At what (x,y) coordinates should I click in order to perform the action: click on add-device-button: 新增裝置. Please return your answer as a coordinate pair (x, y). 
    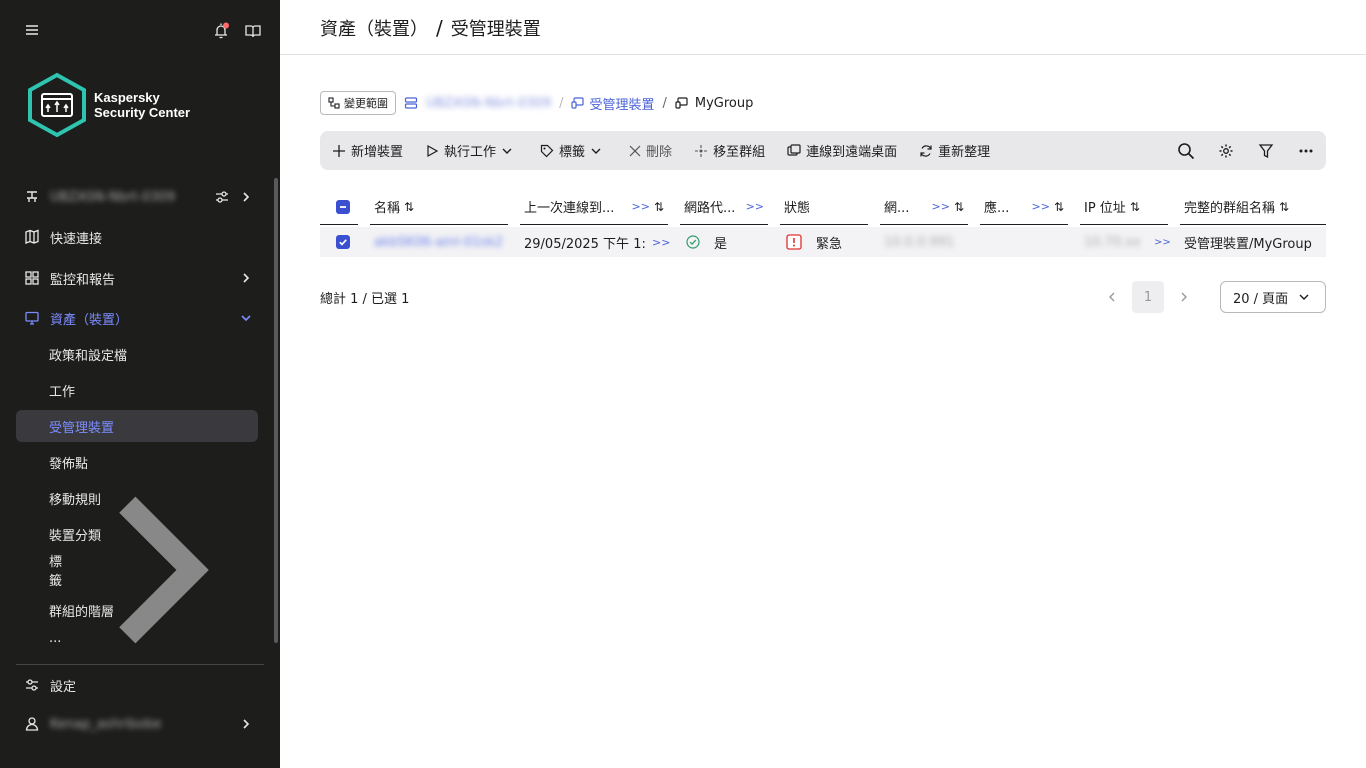
    Looking at the image, I should click on (367, 150).